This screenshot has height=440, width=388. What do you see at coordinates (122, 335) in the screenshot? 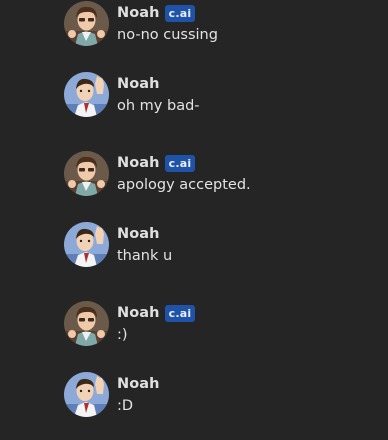
I see `message-text: :)` at bounding box center [122, 335].